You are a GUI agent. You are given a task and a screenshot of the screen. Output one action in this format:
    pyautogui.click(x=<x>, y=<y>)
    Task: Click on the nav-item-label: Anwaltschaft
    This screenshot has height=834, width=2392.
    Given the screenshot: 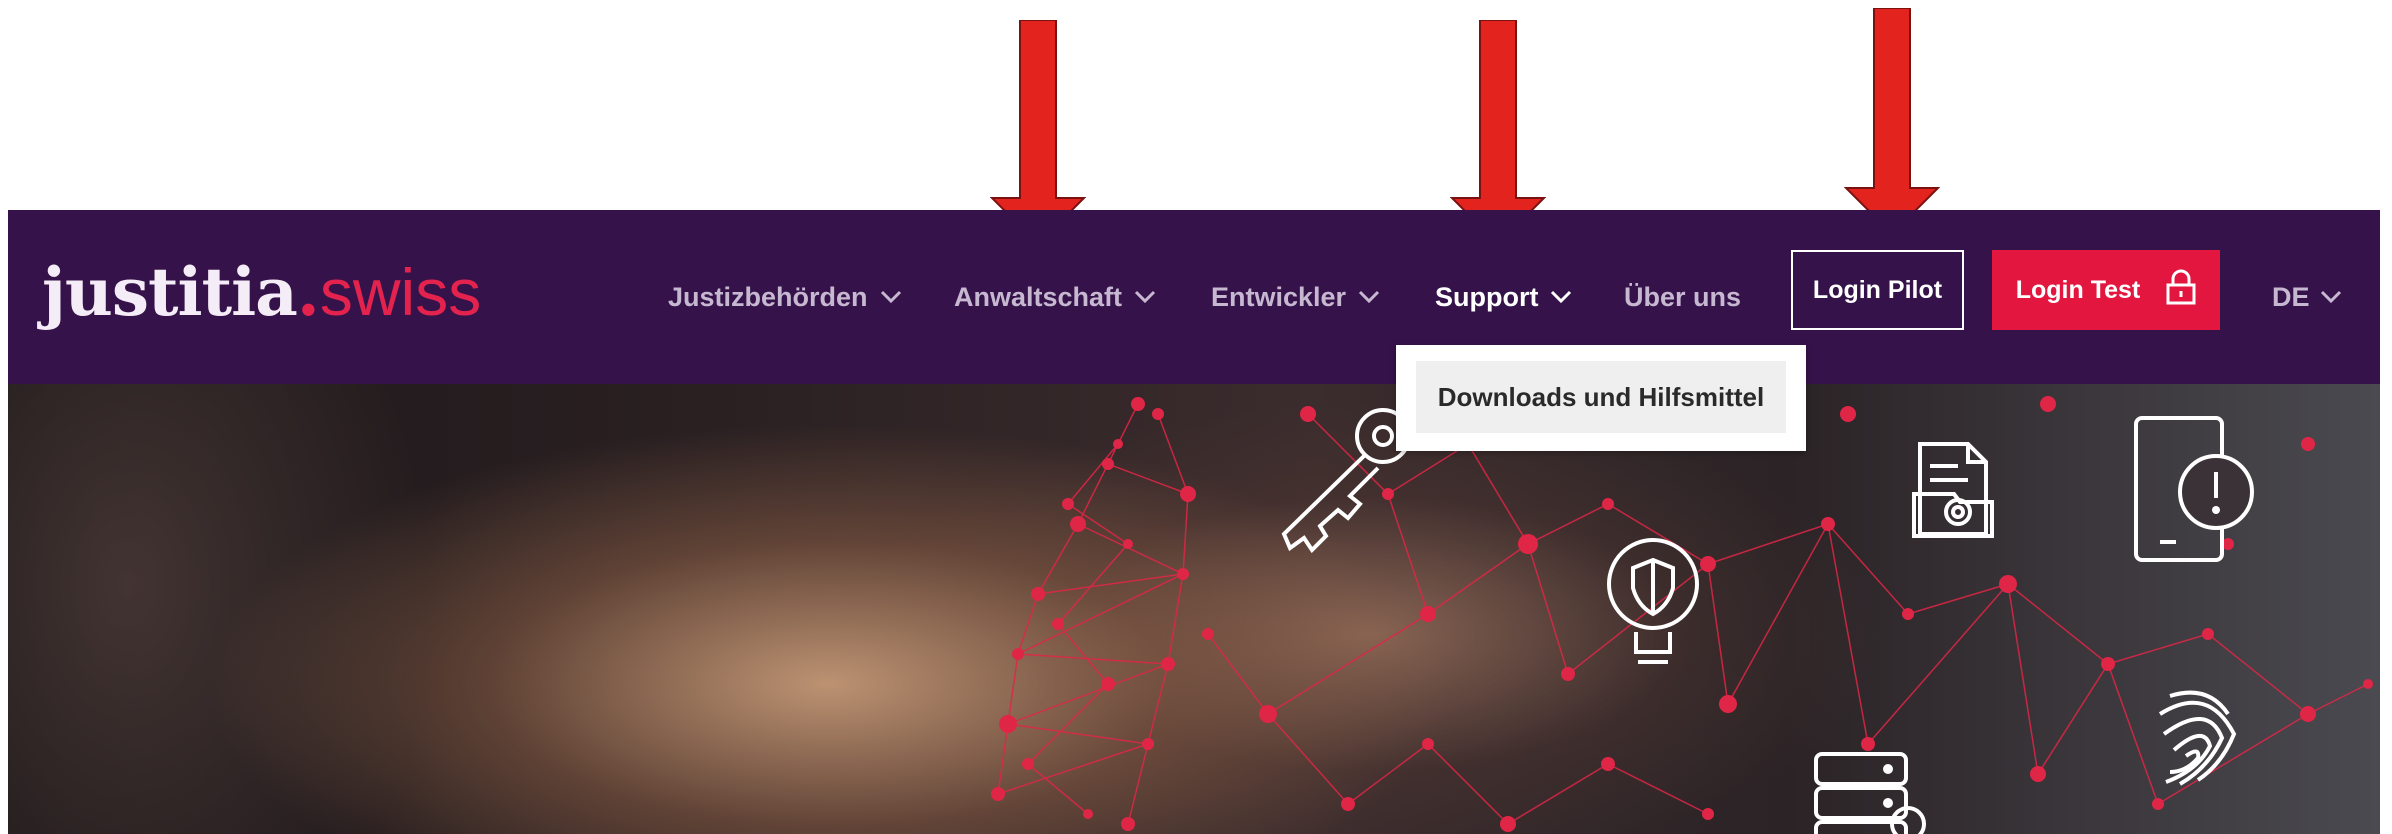 What is the action you would take?
    pyautogui.click(x=1038, y=297)
    